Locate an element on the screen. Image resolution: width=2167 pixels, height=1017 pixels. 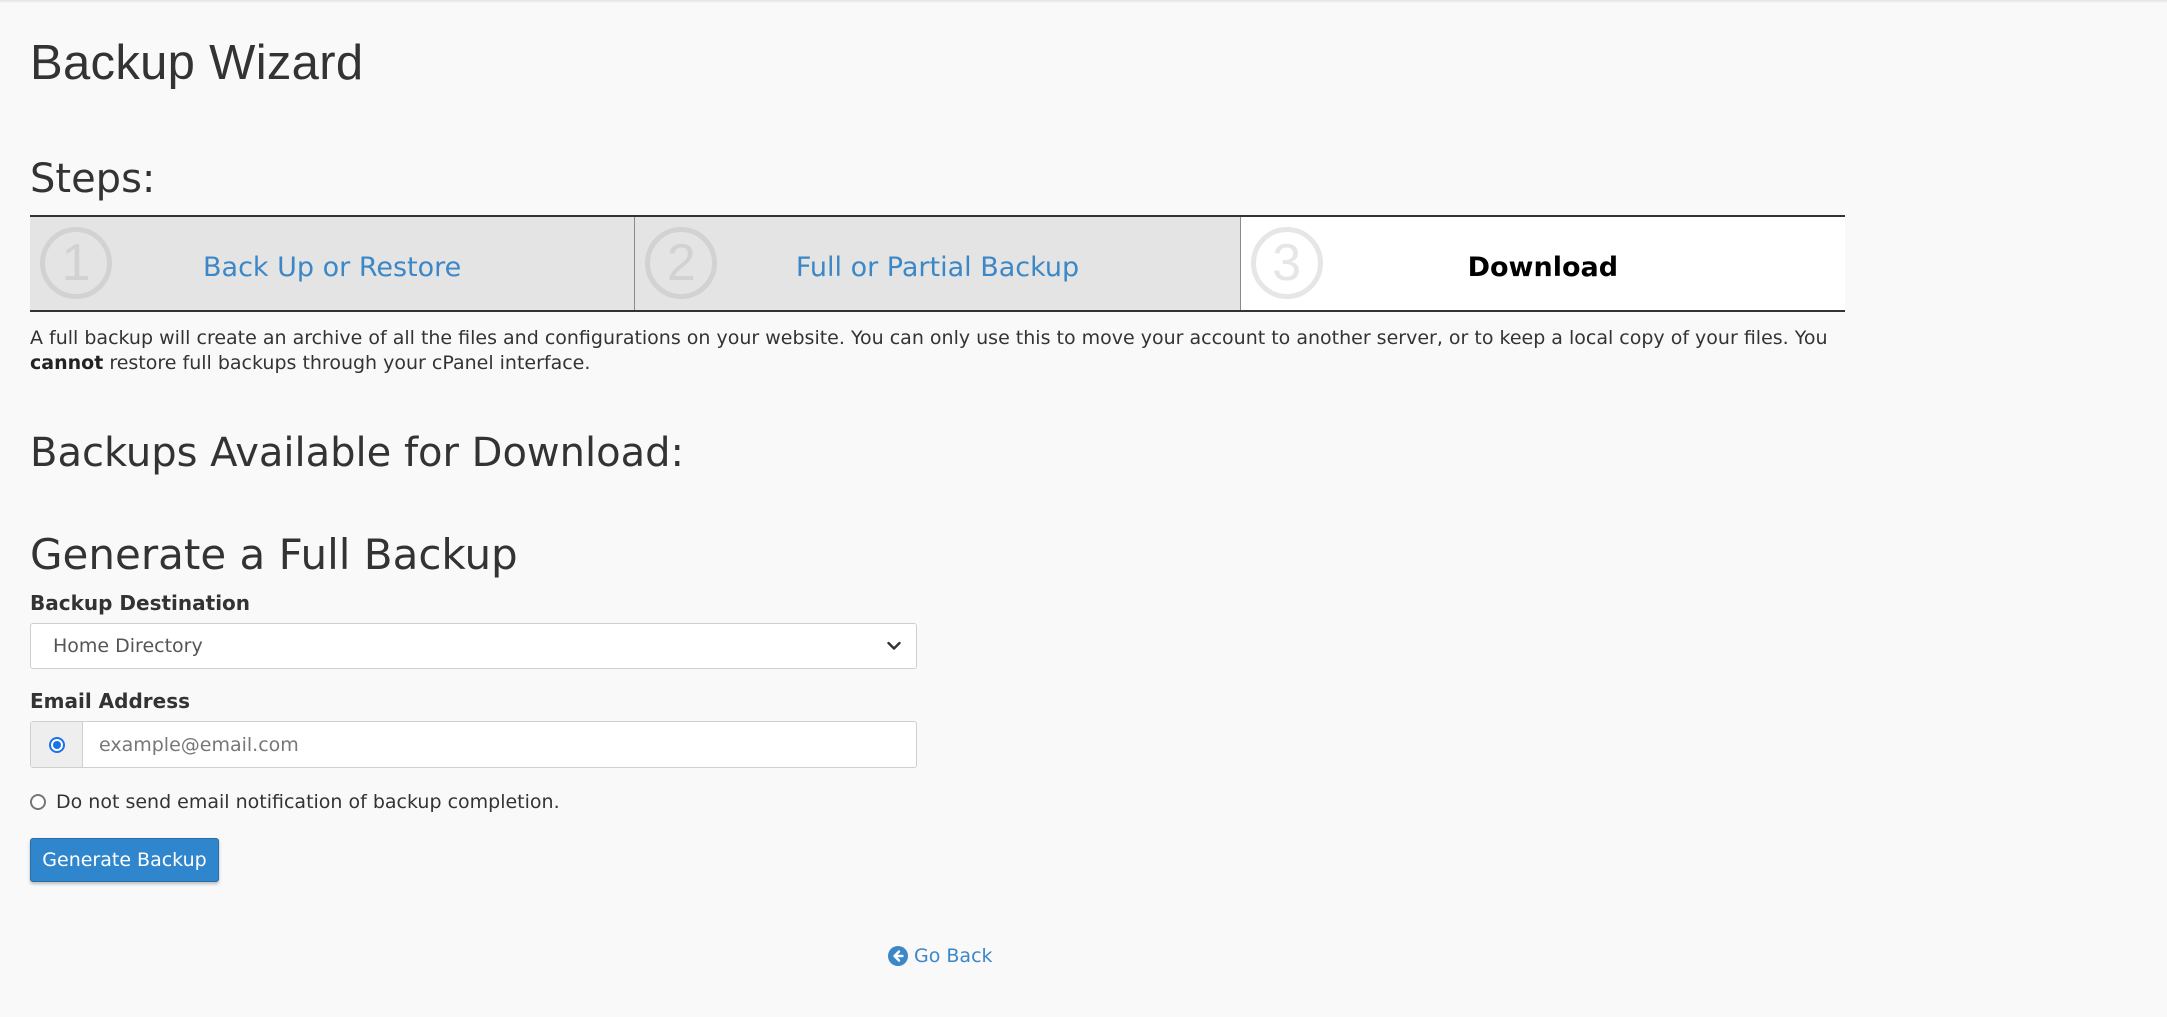
email-input-group is located at coordinates (473, 744).